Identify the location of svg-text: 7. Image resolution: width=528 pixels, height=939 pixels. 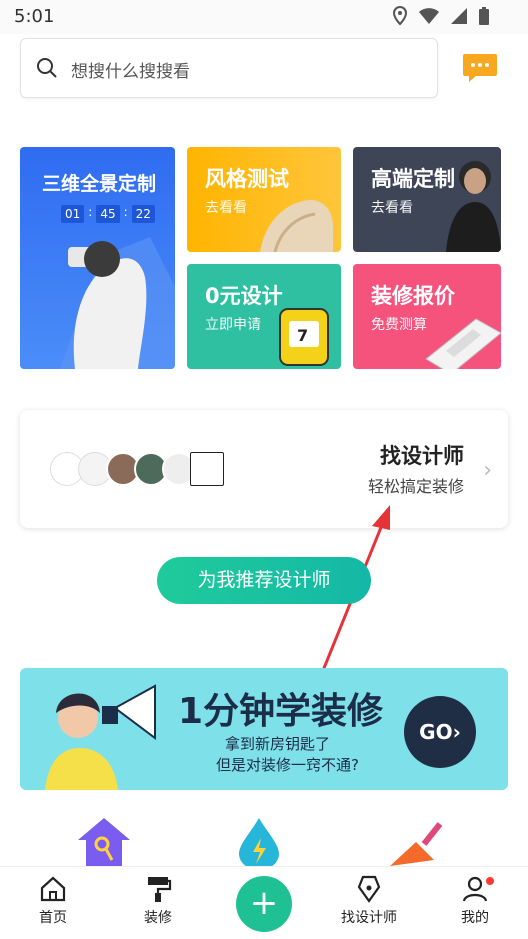
(302, 335).